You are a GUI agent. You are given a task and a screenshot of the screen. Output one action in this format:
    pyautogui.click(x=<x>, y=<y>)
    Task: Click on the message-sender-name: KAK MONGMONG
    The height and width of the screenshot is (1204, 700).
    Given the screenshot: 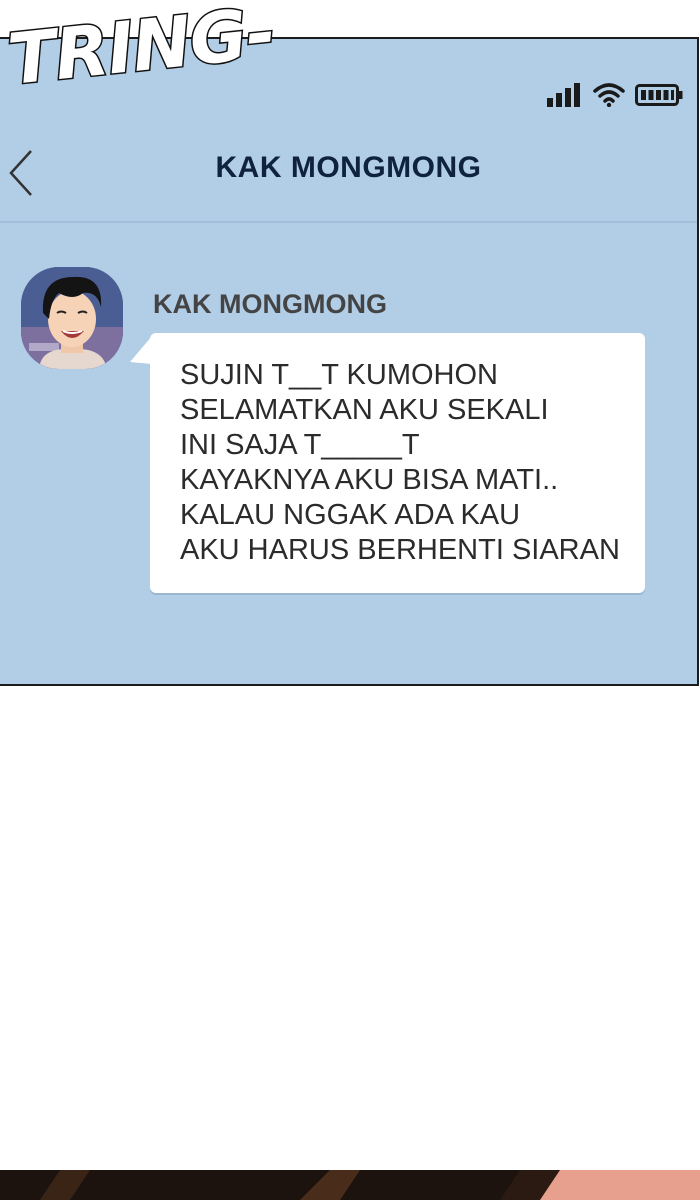 What is the action you would take?
    pyautogui.click(x=270, y=304)
    